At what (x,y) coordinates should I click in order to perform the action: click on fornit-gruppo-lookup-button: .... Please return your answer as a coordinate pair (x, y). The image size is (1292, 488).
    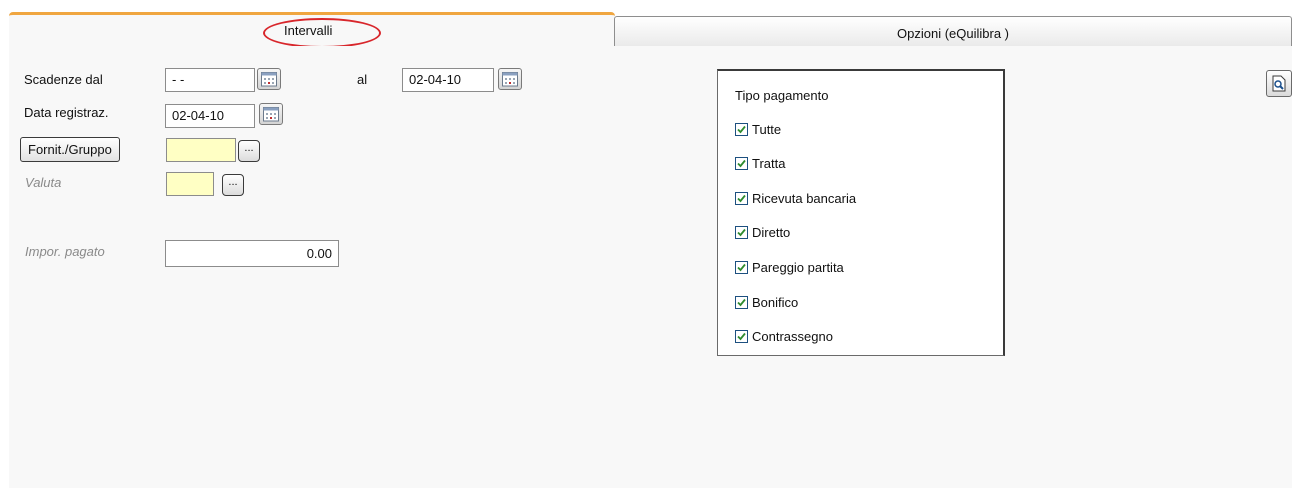
    Looking at the image, I should click on (249, 151).